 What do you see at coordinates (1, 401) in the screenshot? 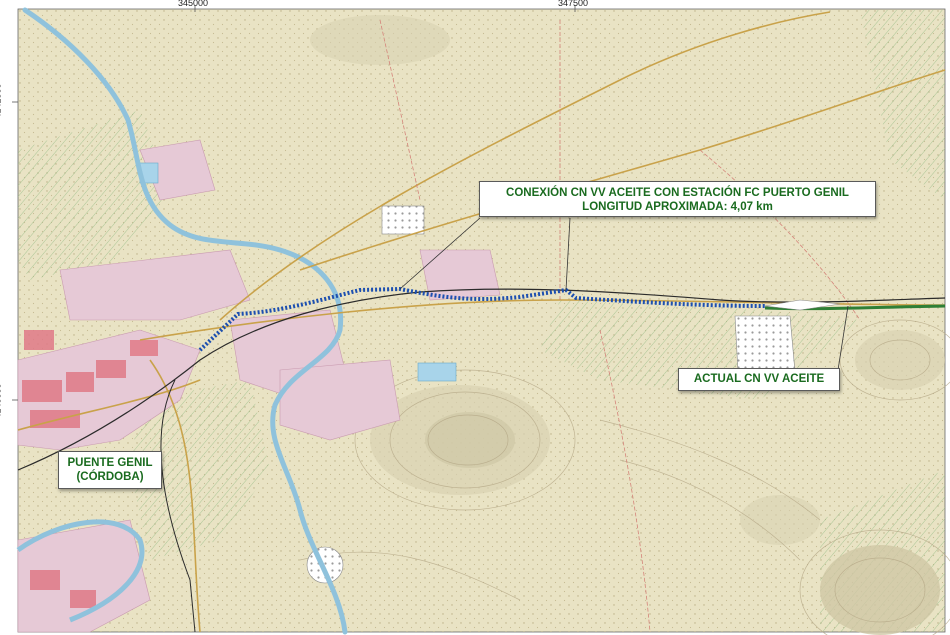
I see `y-tick-4140000: 4140000` at bounding box center [1, 401].